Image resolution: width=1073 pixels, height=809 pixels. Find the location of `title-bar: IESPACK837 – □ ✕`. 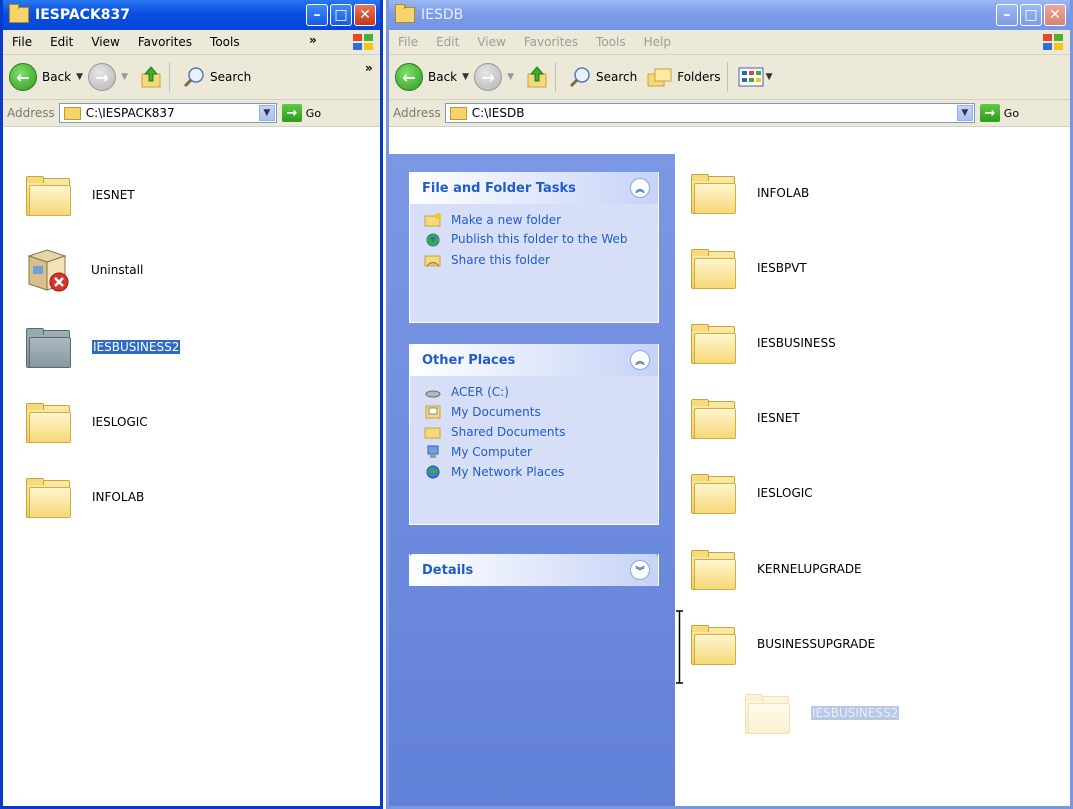

title-bar: IESPACK837 – □ ✕ is located at coordinates (191, 15).